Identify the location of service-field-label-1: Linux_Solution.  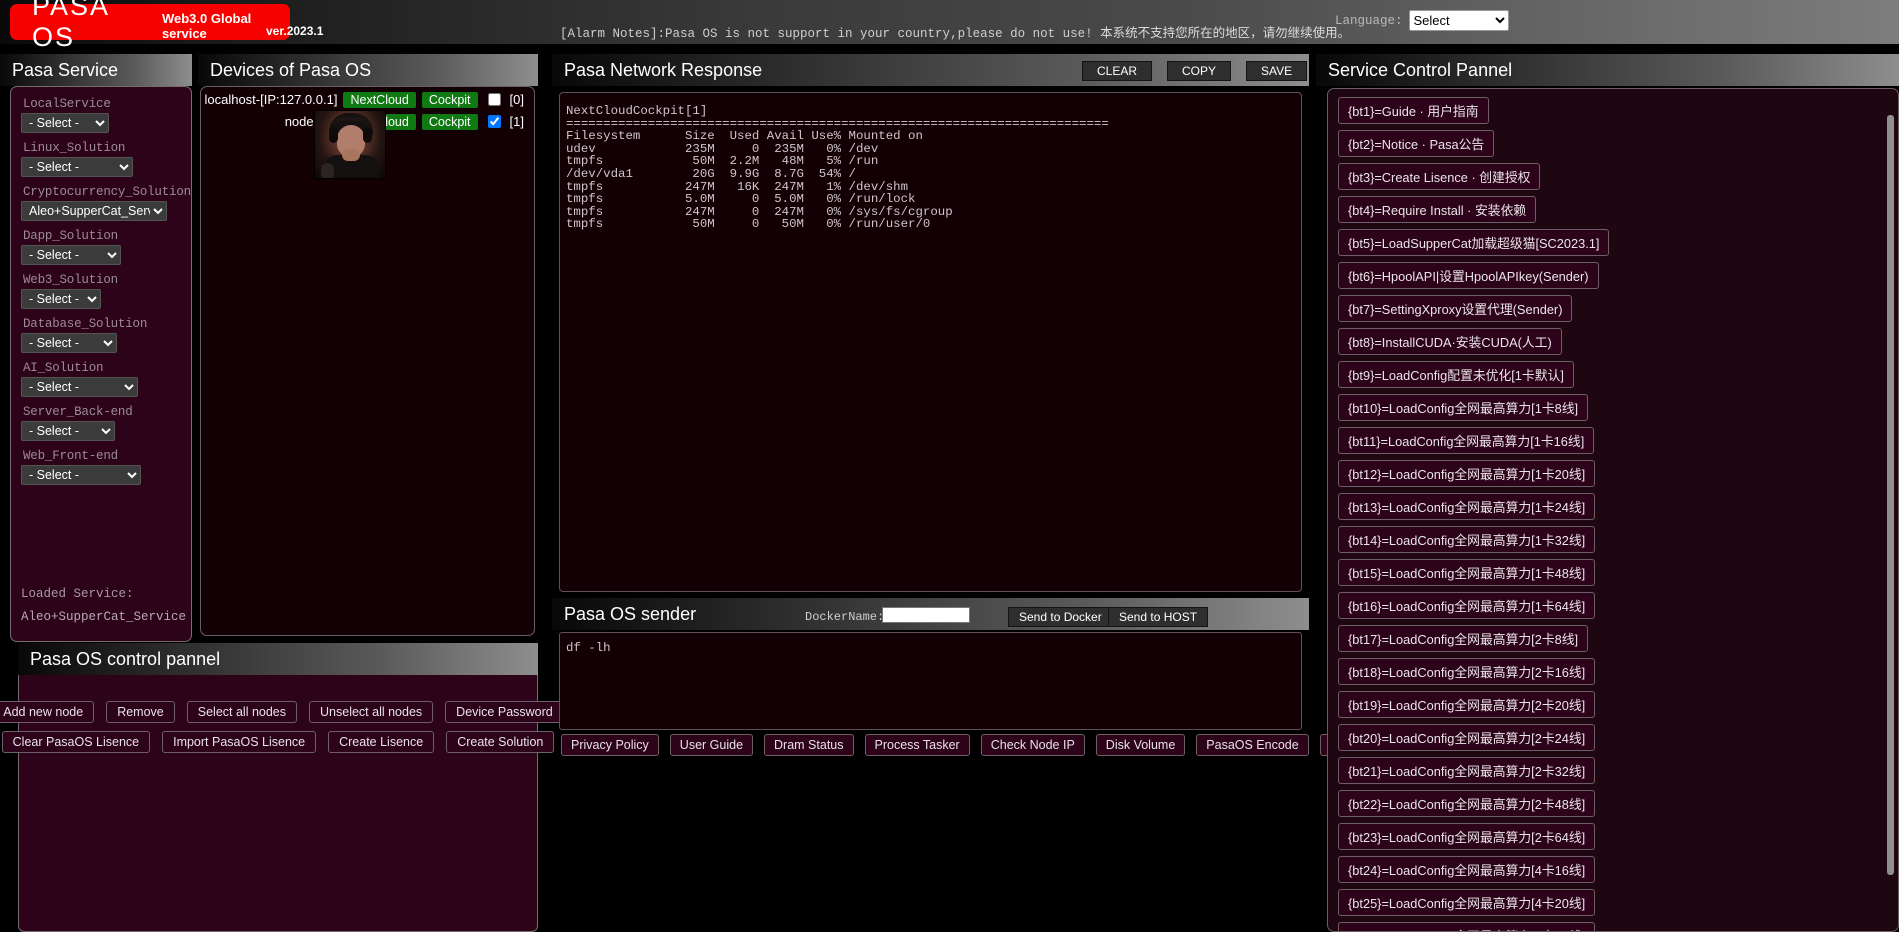
(74, 148).